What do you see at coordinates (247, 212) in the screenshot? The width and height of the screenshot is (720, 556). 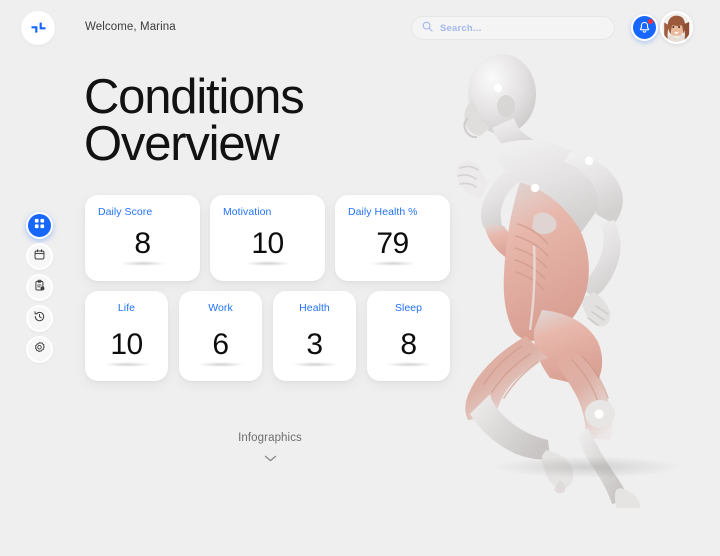 I see `metric-label: Motivation` at bounding box center [247, 212].